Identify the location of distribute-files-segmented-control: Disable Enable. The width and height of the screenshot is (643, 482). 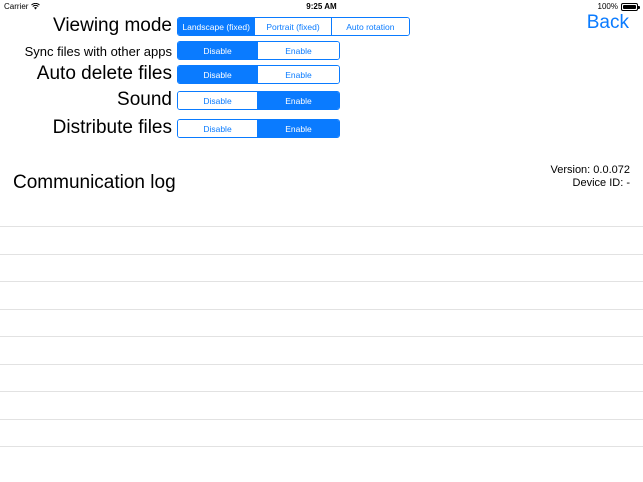
(258, 128).